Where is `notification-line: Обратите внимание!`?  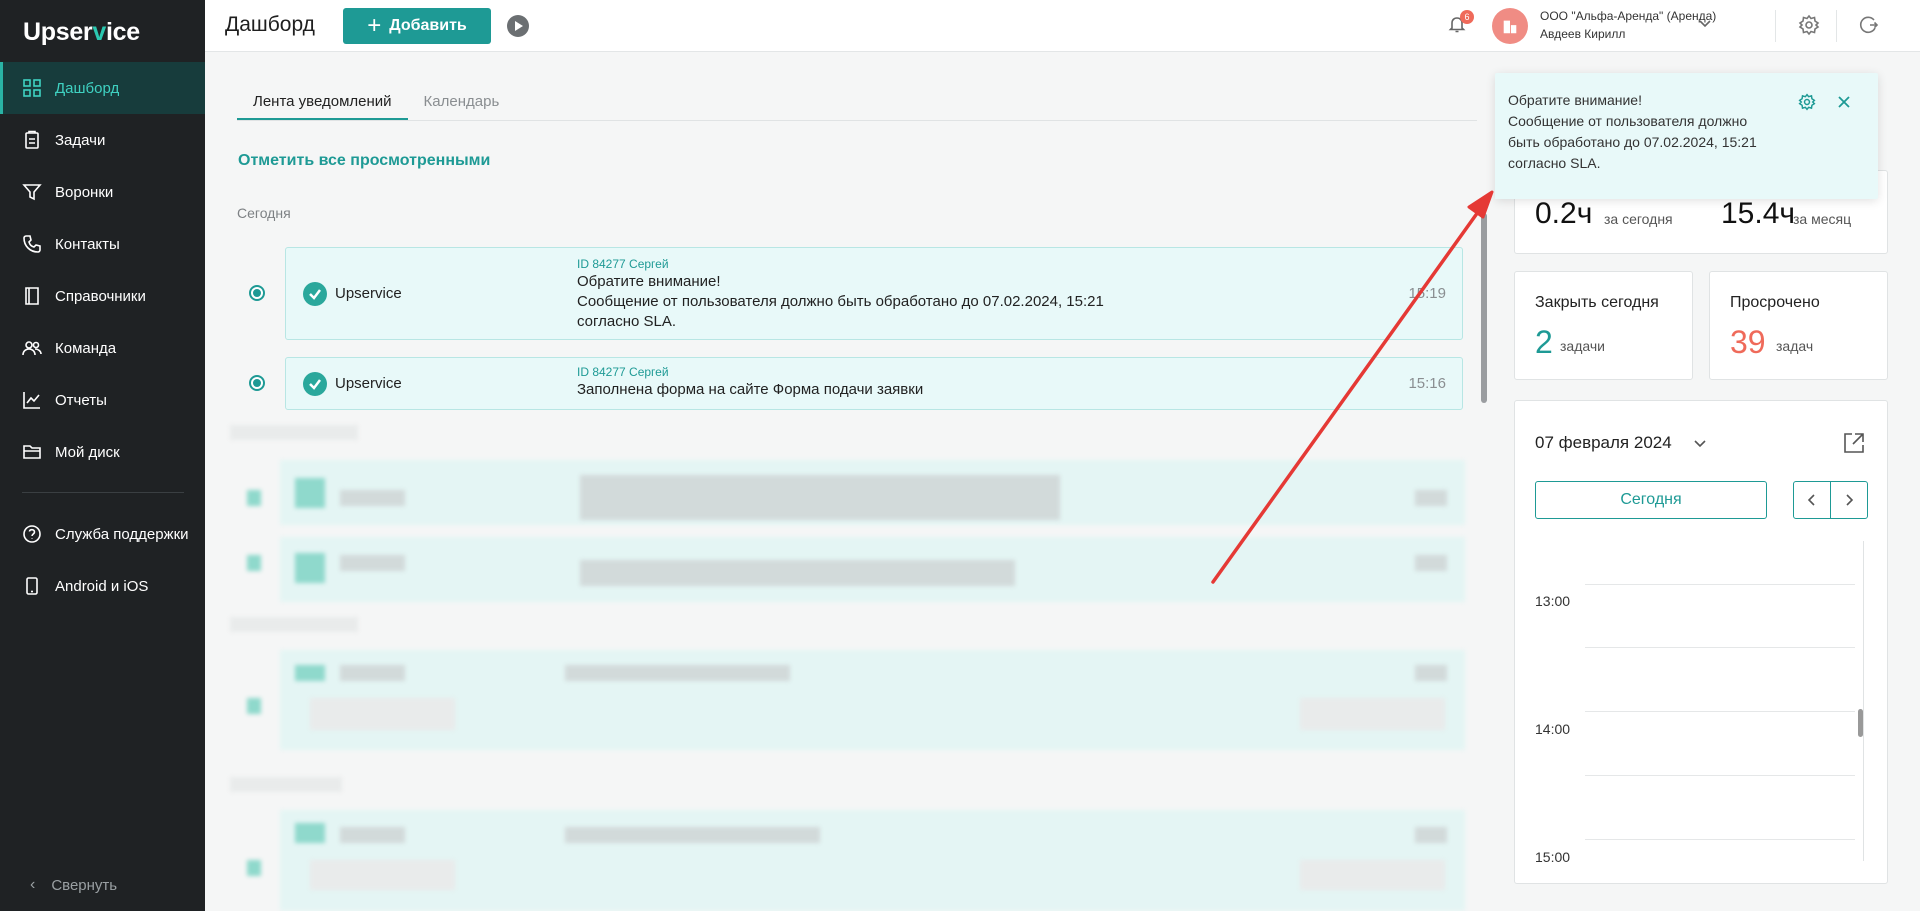 notification-line: Обратите внимание! is located at coordinates (649, 281).